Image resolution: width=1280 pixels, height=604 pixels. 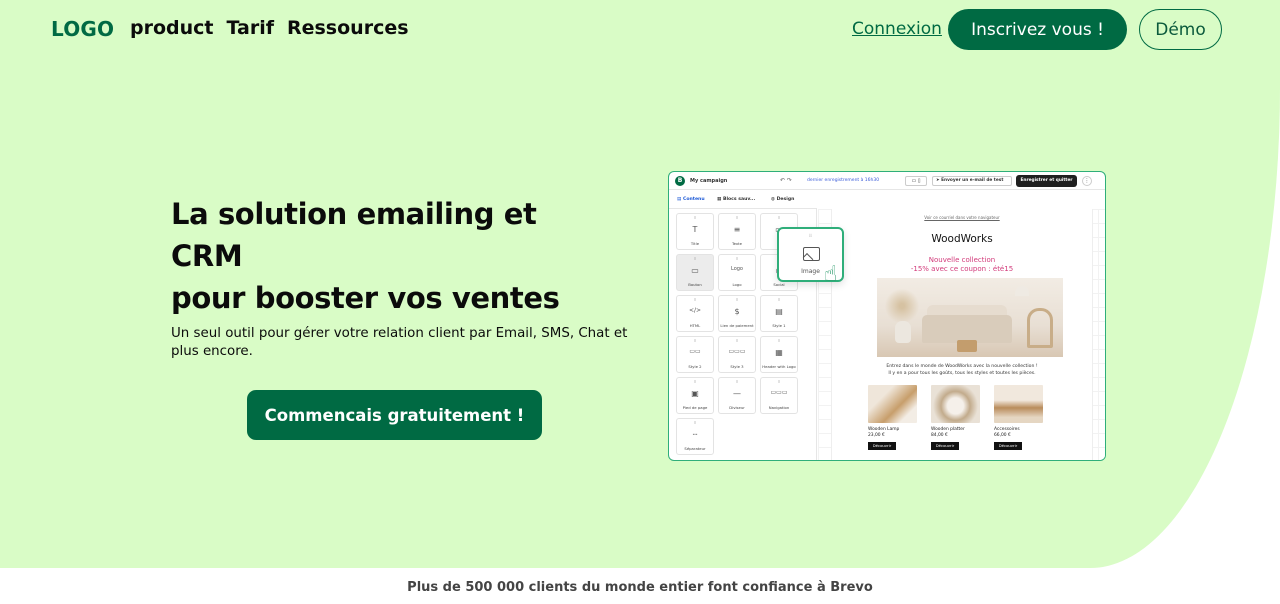 I want to click on tile-glyph: T, so click(x=695, y=229).